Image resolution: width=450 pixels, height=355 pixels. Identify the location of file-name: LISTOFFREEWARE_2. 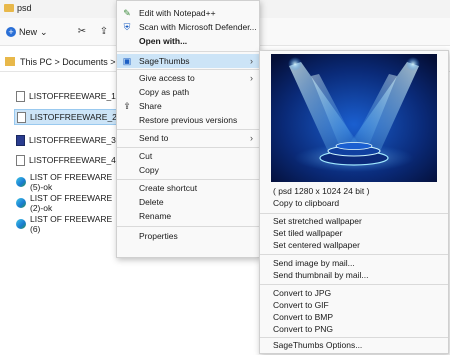
(73, 117).